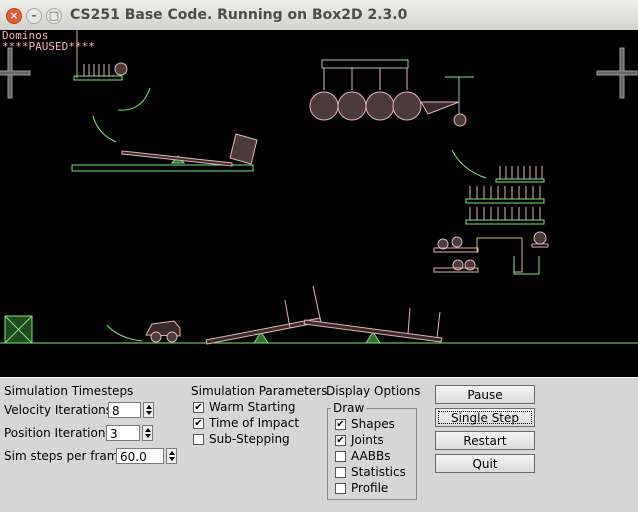 This screenshot has width=638, height=512. What do you see at coordinates (243, 149) in the screenshot?
I see `box` at bounding box center [243, 149].